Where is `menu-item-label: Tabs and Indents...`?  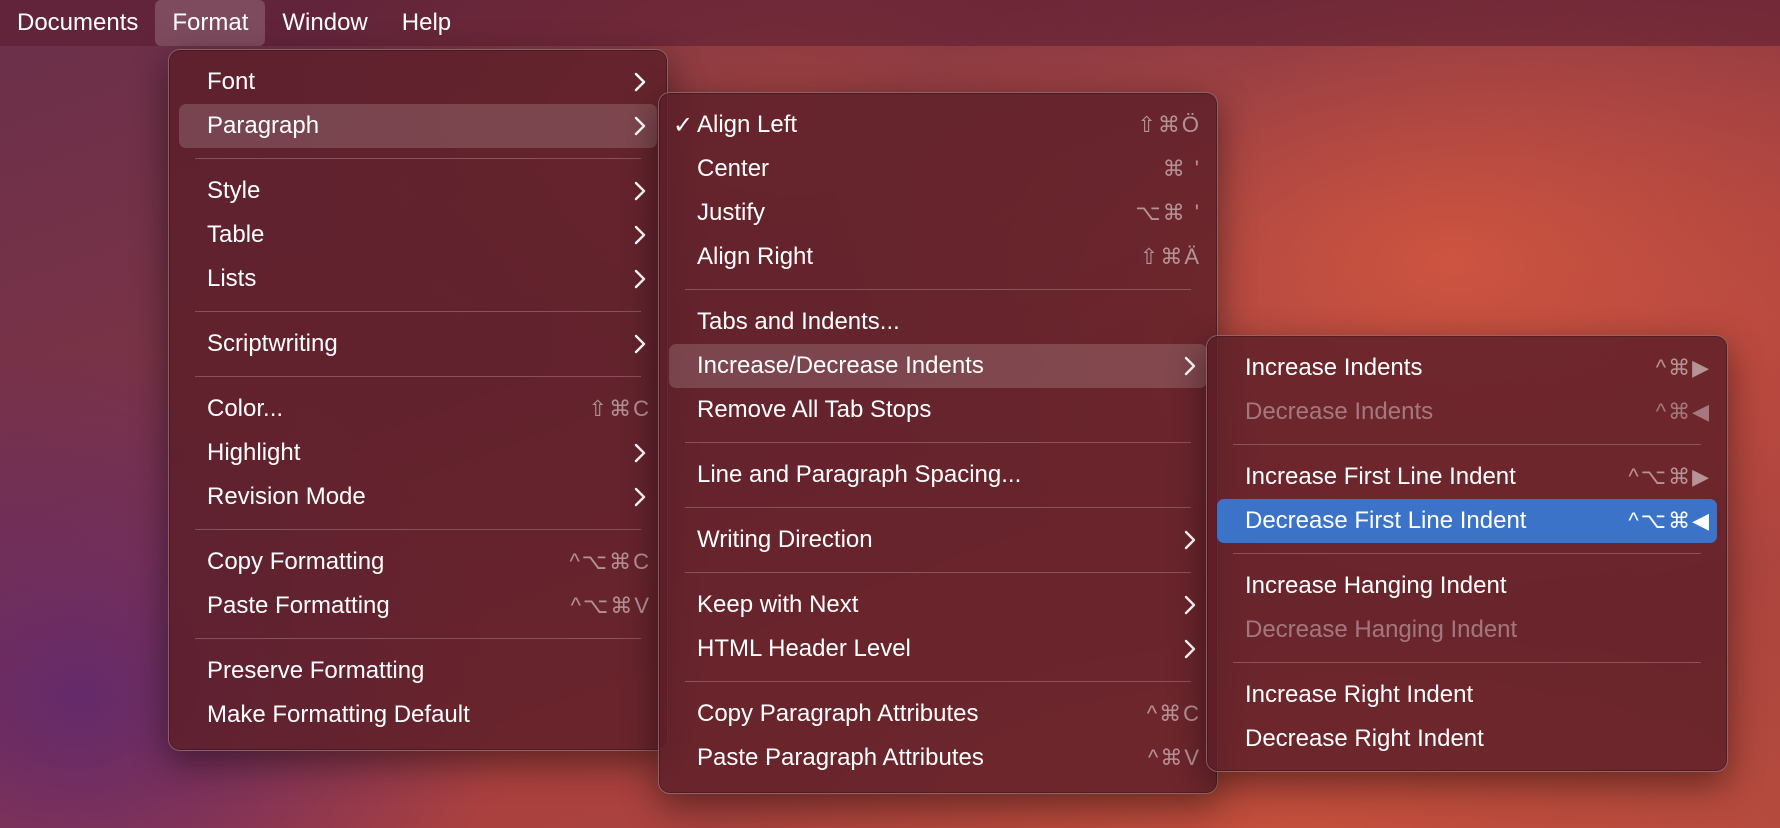
menu-item-label: Tabs and Indents... is located at coordinates (798, 321).